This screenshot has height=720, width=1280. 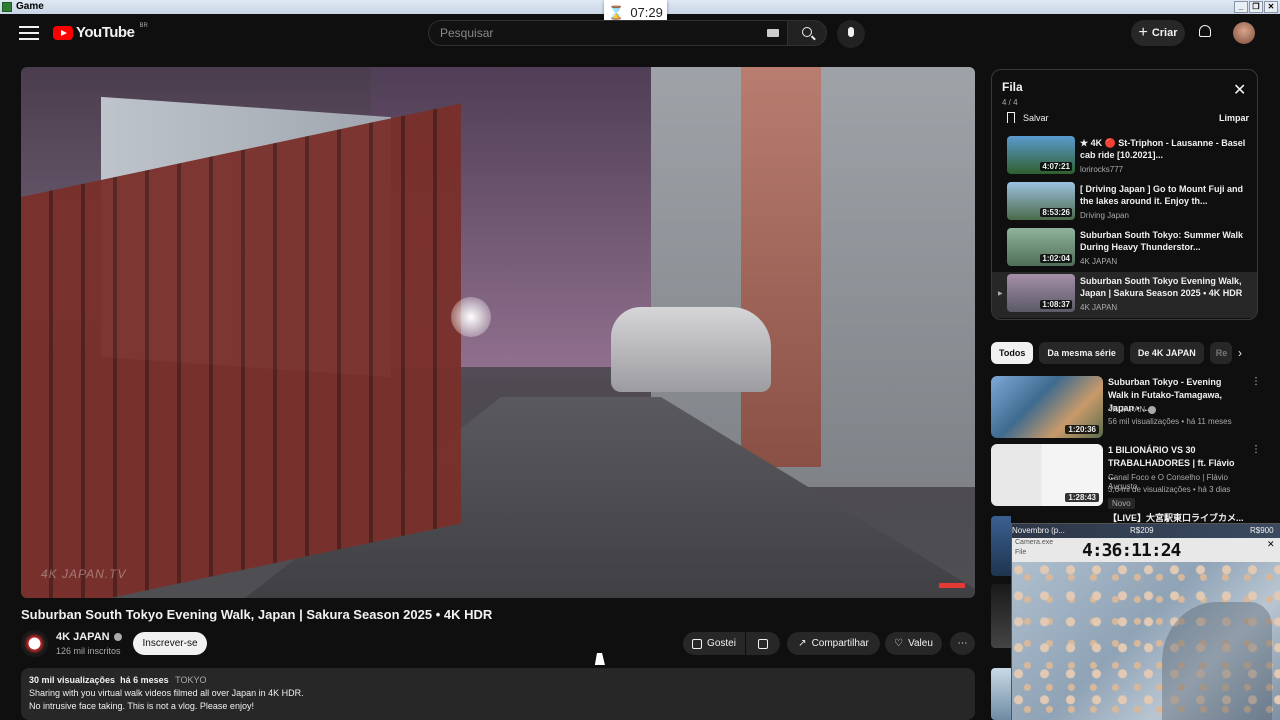 I want to click on channel-avatar, so click(x=34, y=643).